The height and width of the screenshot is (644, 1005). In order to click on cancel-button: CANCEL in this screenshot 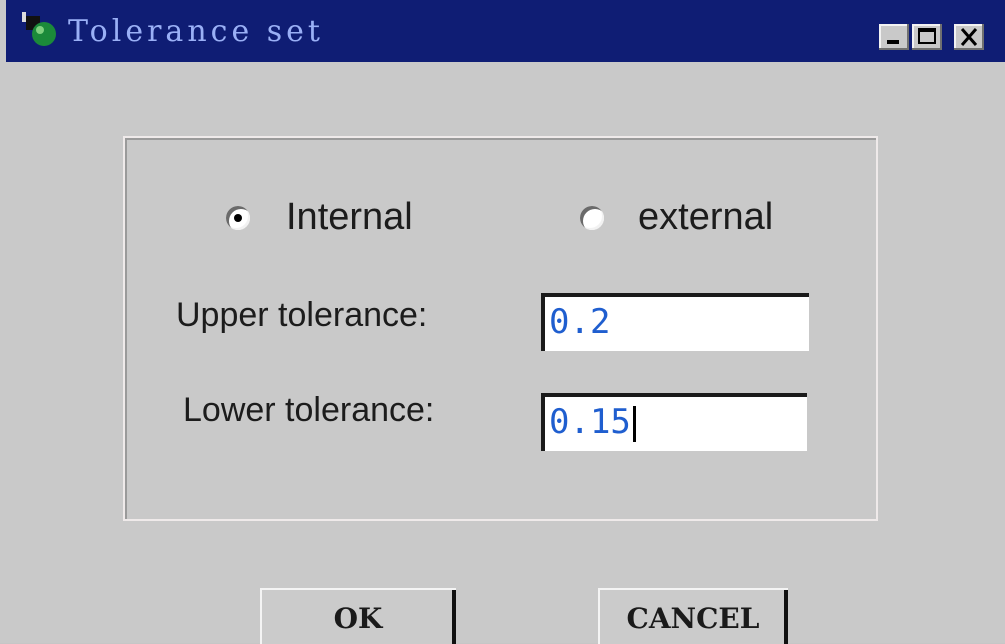, I will do `click(693, 616)`.